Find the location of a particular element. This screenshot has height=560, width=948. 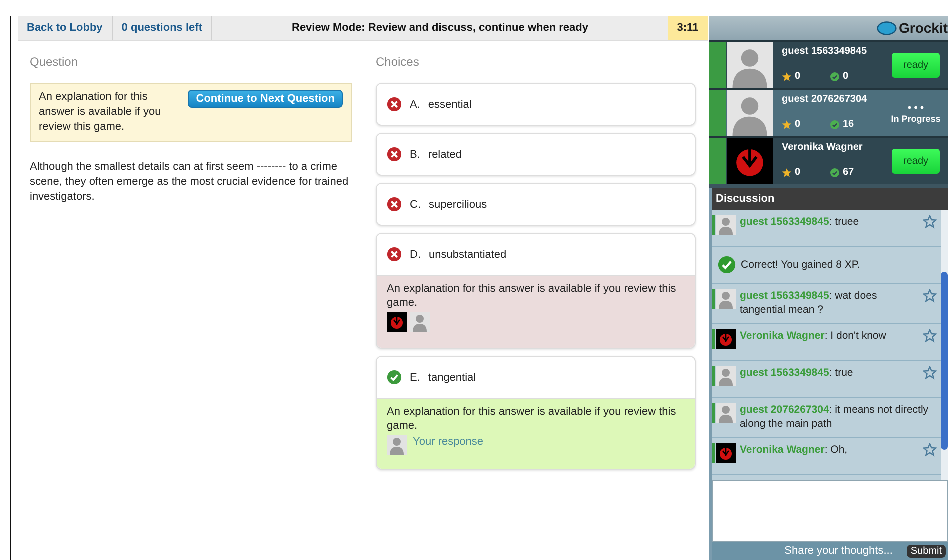

system-message: Correct! You gained 8 XP. is located at coordinates (800, 264).